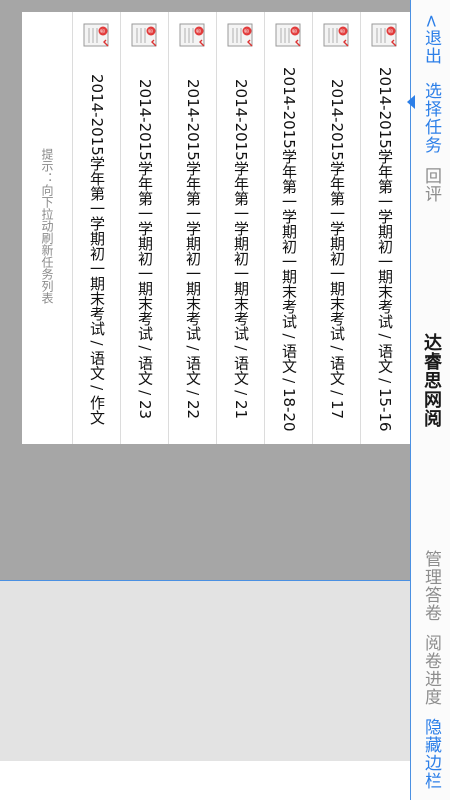 This screenshot has width=450, height=800. I want to click on refresh-hint: 提示：向下拉动刷新任务列表, so click(47, 226).